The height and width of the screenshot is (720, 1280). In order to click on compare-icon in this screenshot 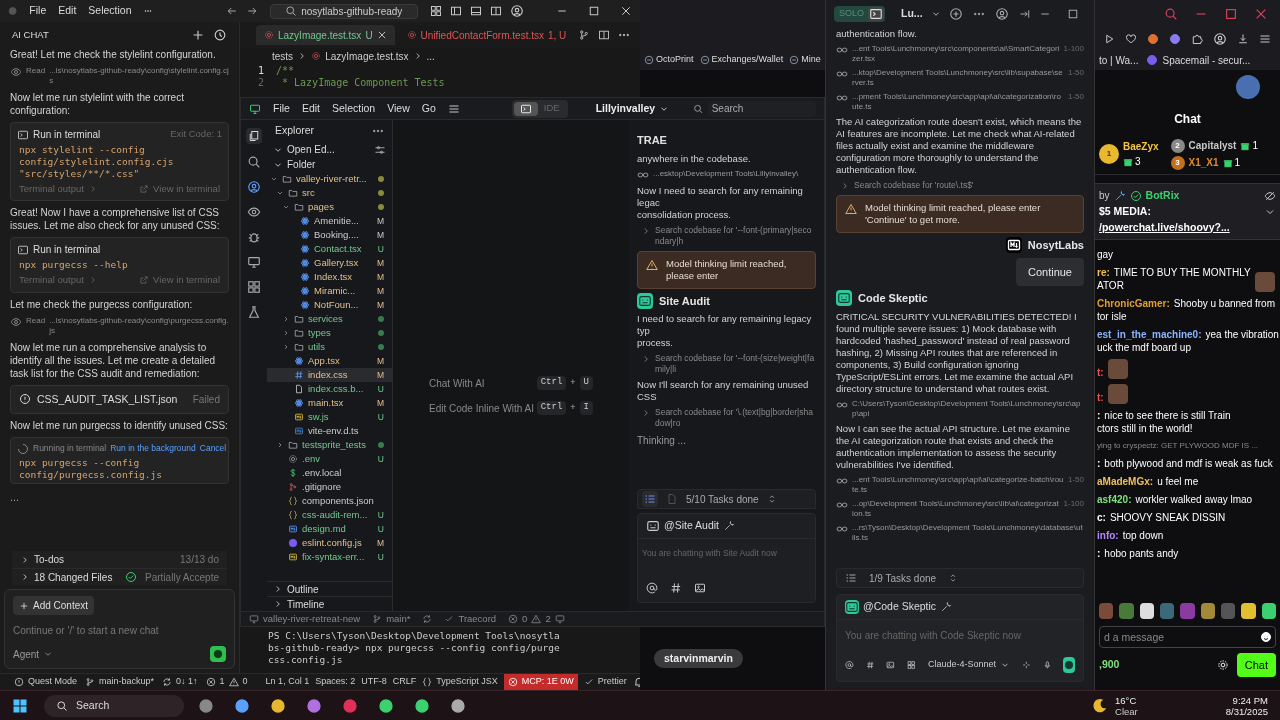, I will do `click(584, 35)`.